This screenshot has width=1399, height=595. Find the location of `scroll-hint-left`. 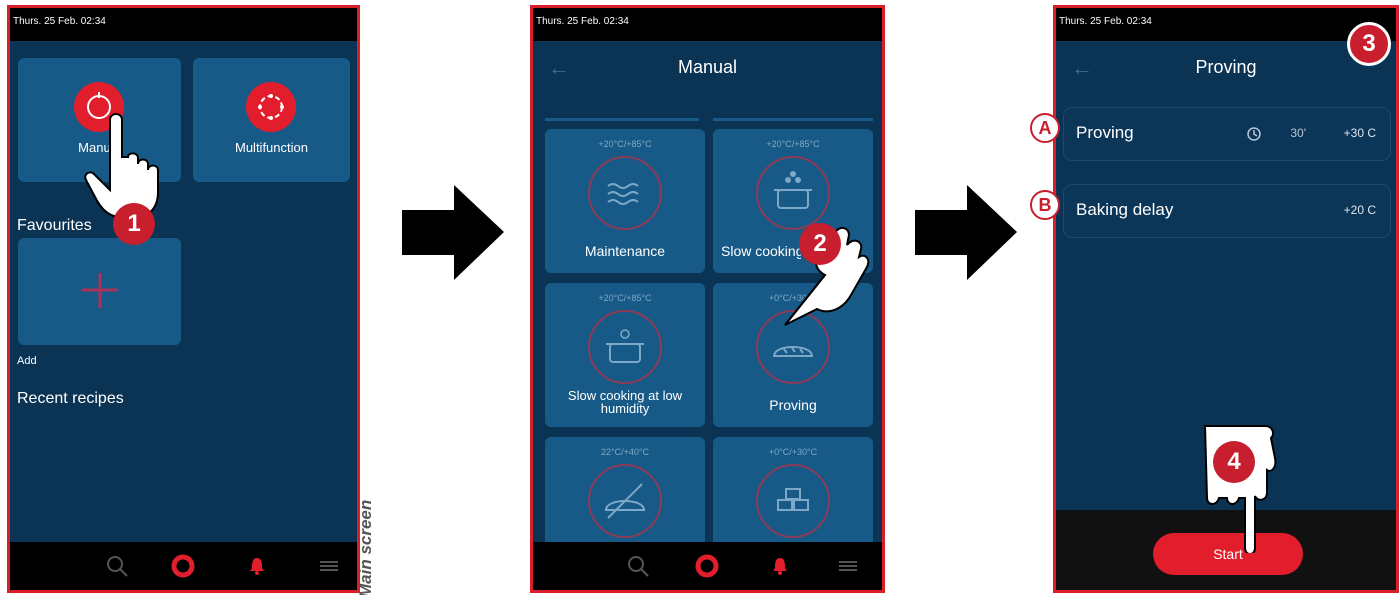

scroll-hint-left is located at coordinates (622, 119).